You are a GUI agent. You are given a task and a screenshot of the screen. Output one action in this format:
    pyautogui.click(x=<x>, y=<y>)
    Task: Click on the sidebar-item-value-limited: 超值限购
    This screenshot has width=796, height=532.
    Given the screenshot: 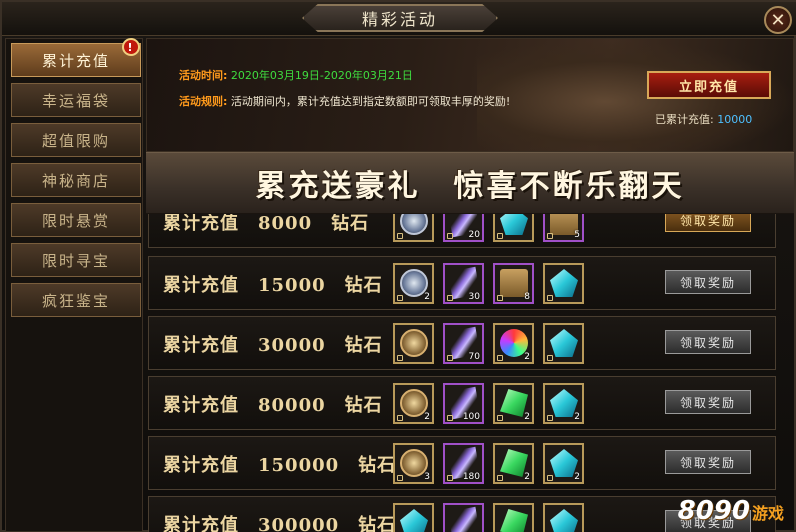 What is the action you would take?
    pyautogui.click(x=76, y=140)
    